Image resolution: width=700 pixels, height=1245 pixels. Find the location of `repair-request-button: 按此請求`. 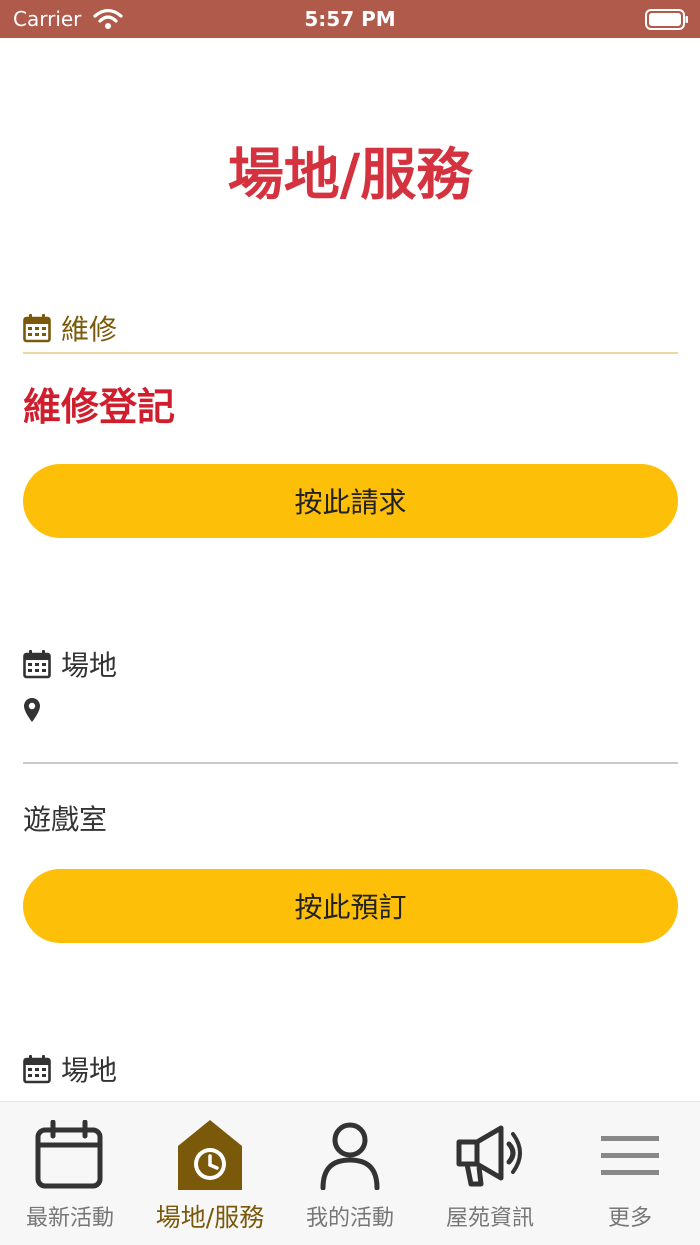

repair-request-button: 按此請求 is located at coordinates (350, 501).